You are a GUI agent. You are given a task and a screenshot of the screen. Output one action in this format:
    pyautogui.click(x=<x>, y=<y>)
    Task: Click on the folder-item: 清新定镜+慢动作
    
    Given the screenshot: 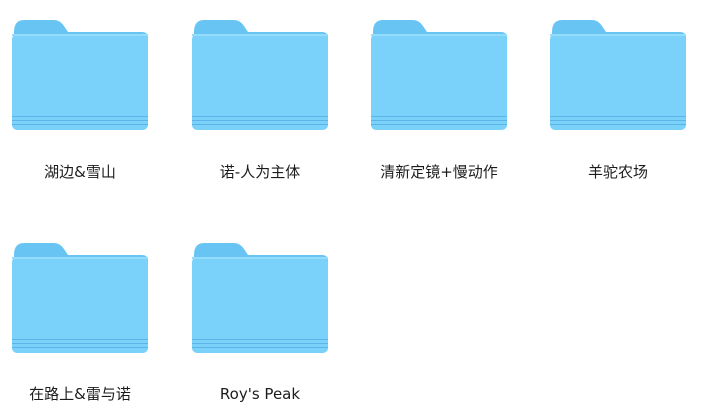 What is the action you would take?
    pyautogui.click(x=439, y=95)
    